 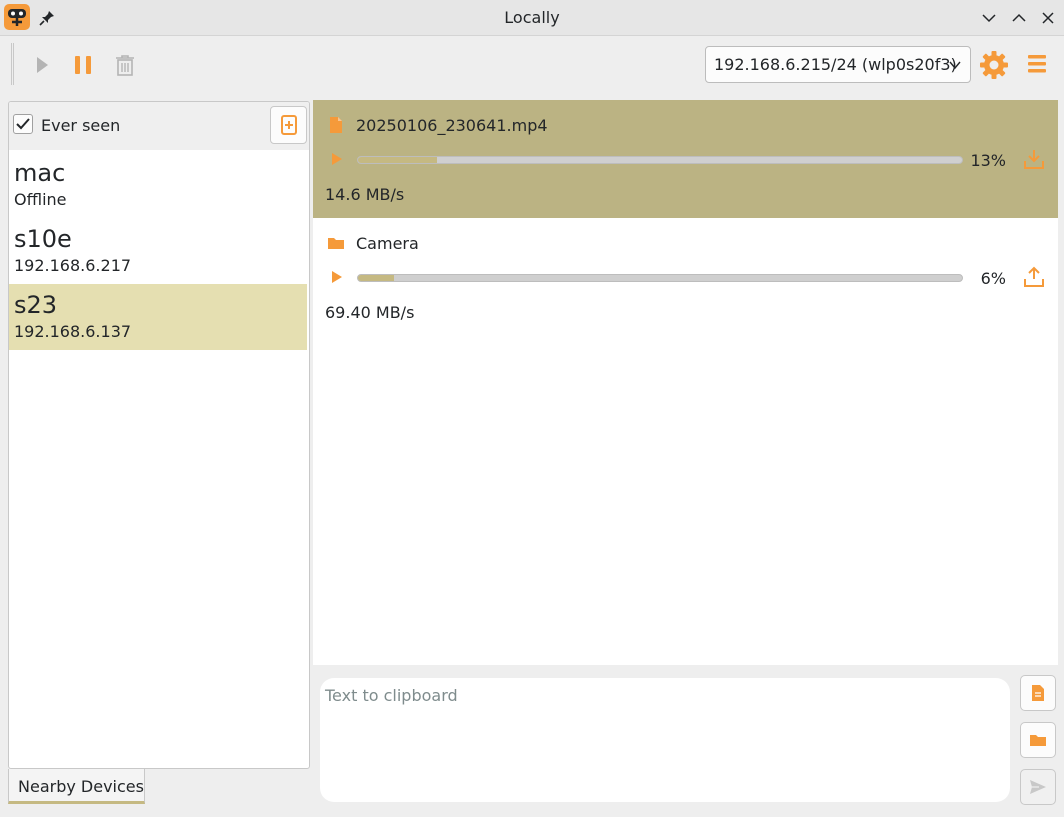 I want to click on toolbar: 192.168.6.215/24 (wlp0s20f3), so click(x=532, y=65).